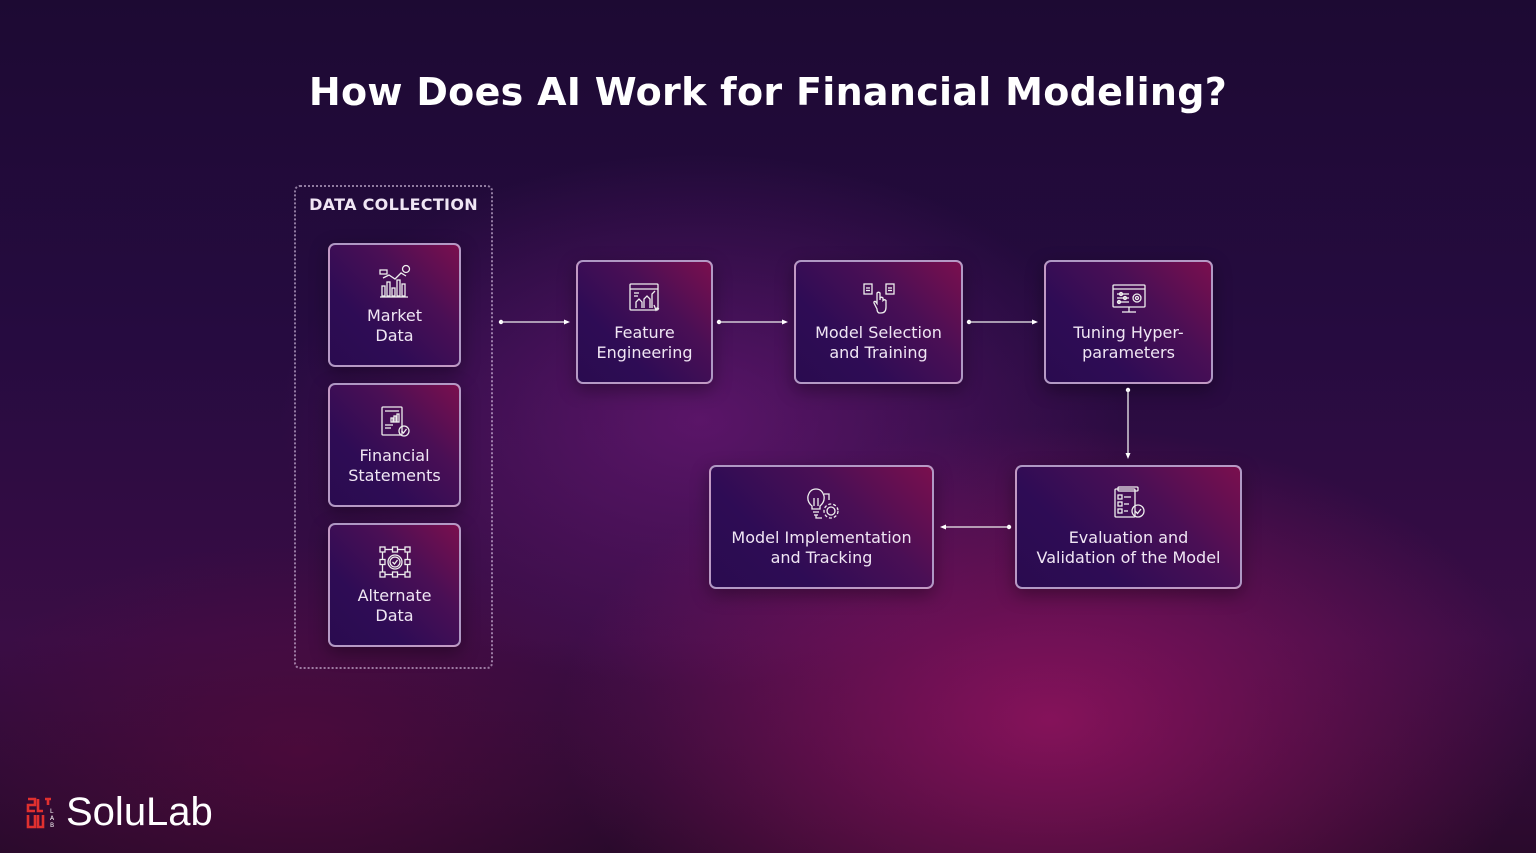 This screenshot has width=1536, height=853. I want to click on monitor-settings-icon, so click(1129, 299).